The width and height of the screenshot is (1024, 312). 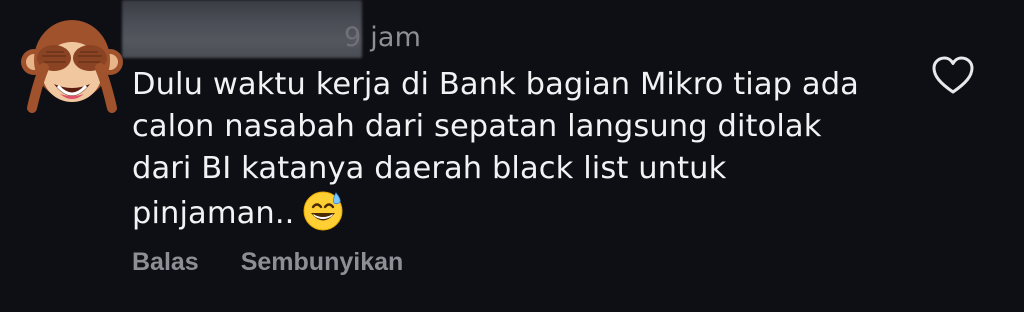 What do you see at coordinates (165, 262) in the screenshot?
I see `reply-button: Balas` at bounding box center [165, 262].